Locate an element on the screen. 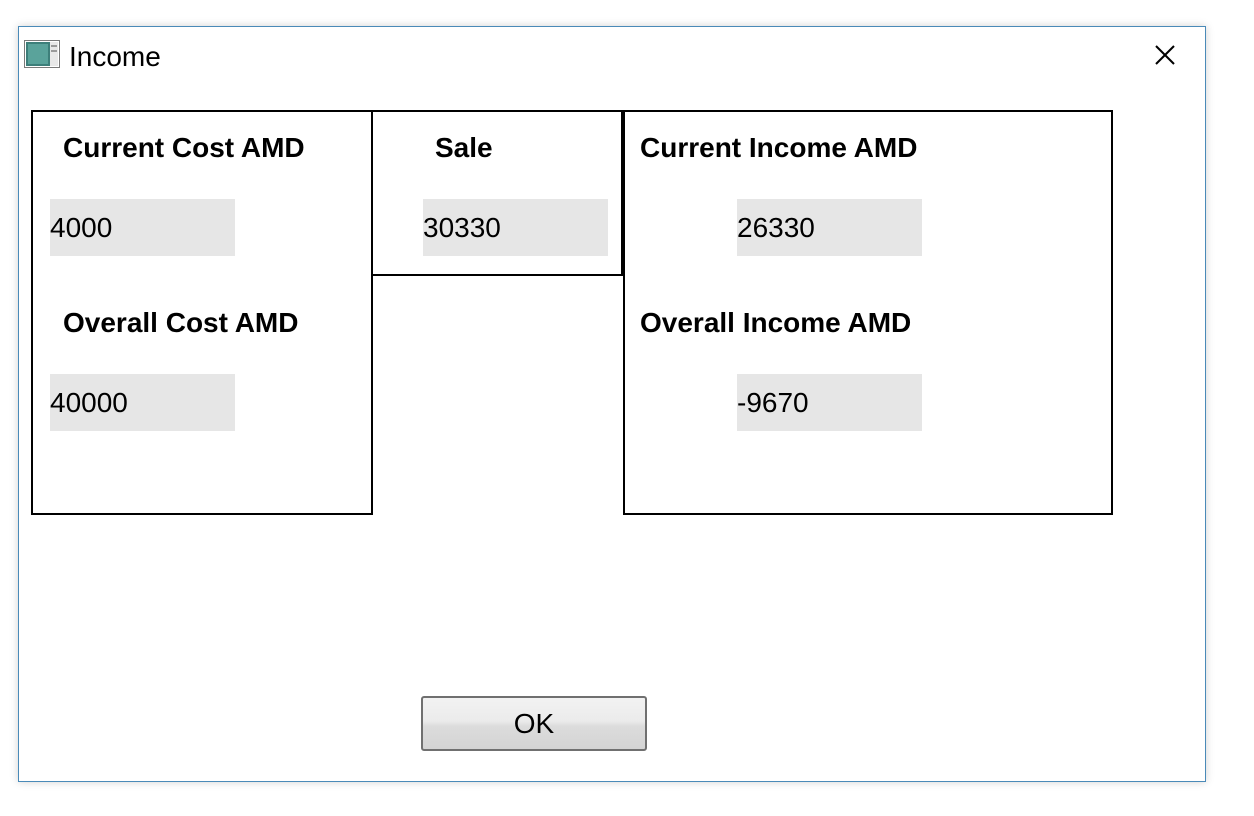 Image resolution: width=1254 pixels, height=816 pixels. overall-cost-label: Overall Cost AMD is located at coordinates (181, 322).